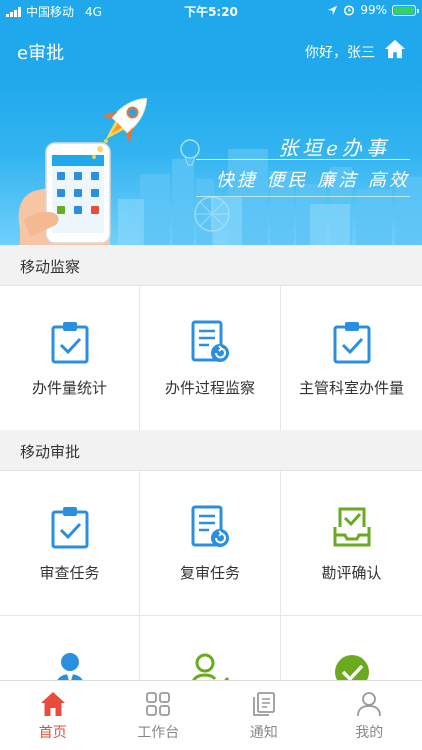  I want to click on inbox-check-icon, so click(351, 527).